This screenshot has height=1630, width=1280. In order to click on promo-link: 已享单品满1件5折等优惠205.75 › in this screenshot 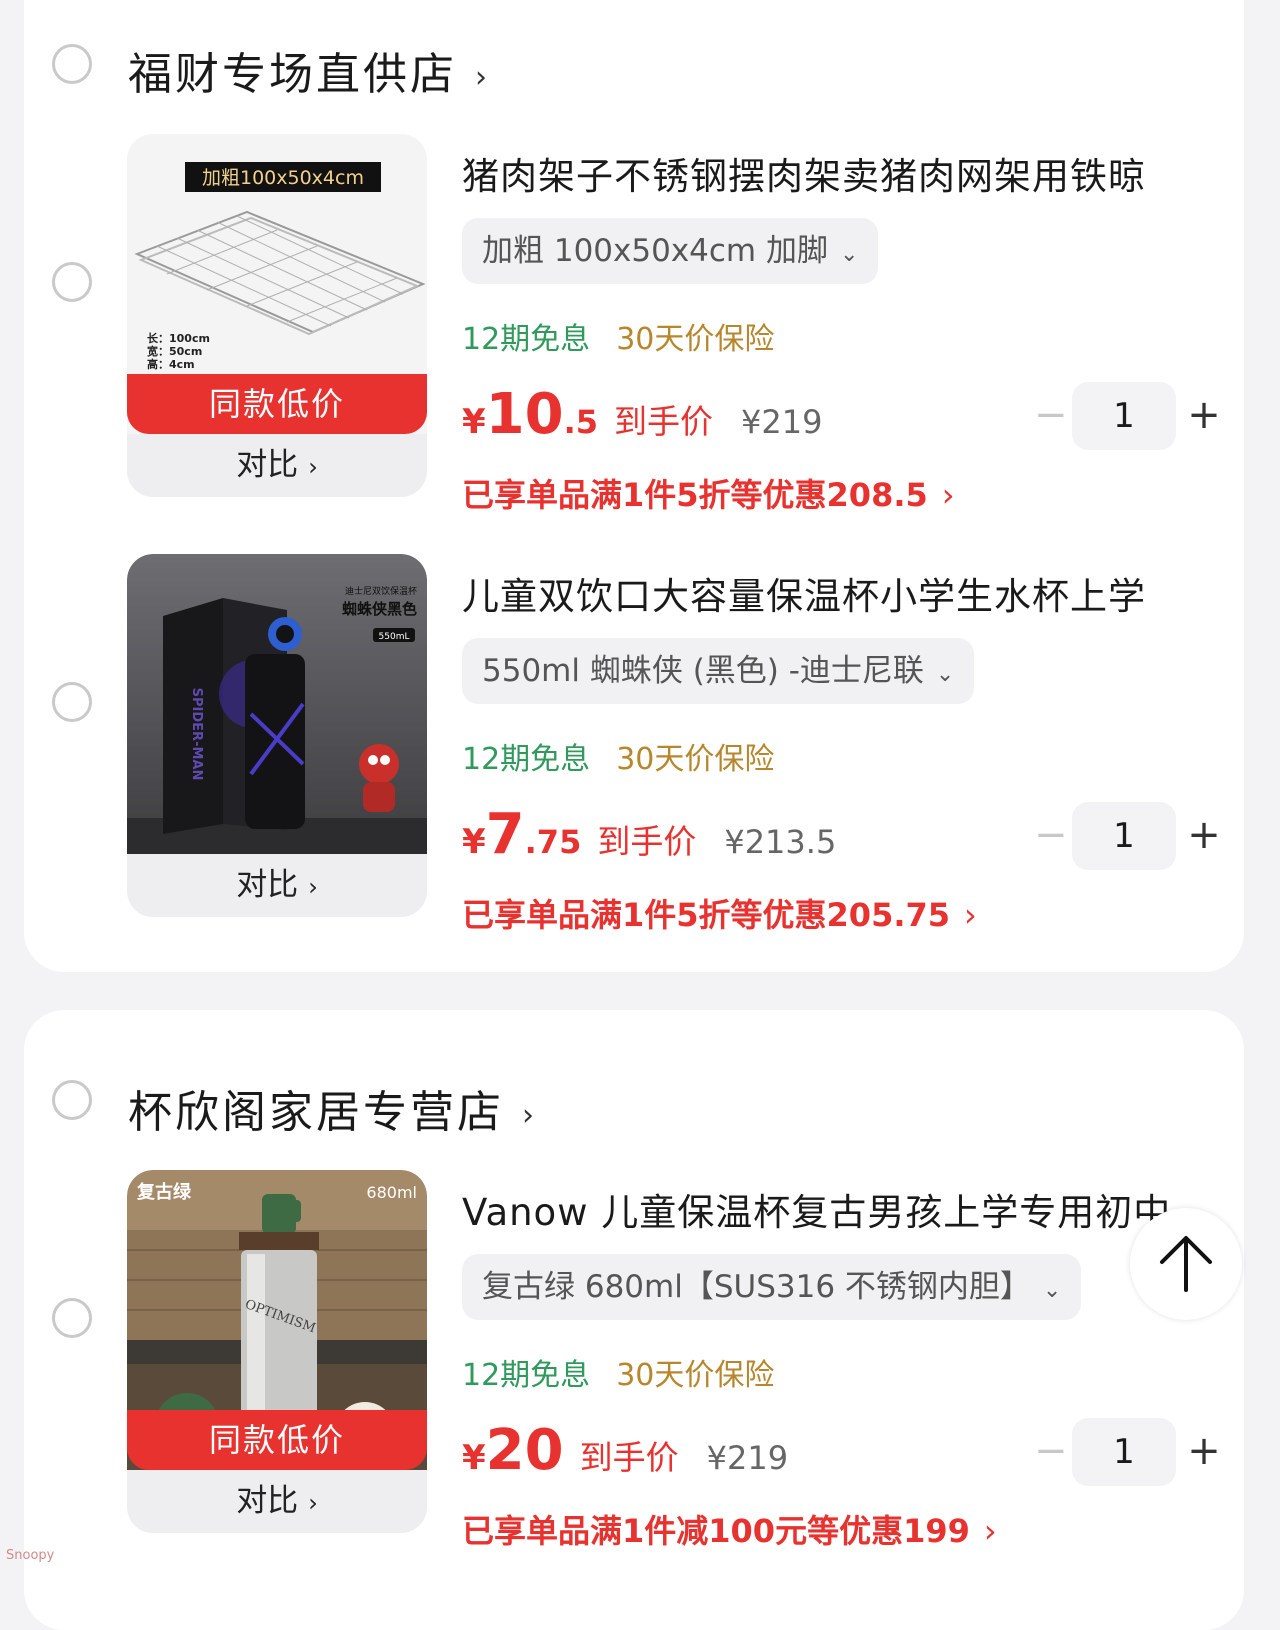, I will do `click(719, 913)`.